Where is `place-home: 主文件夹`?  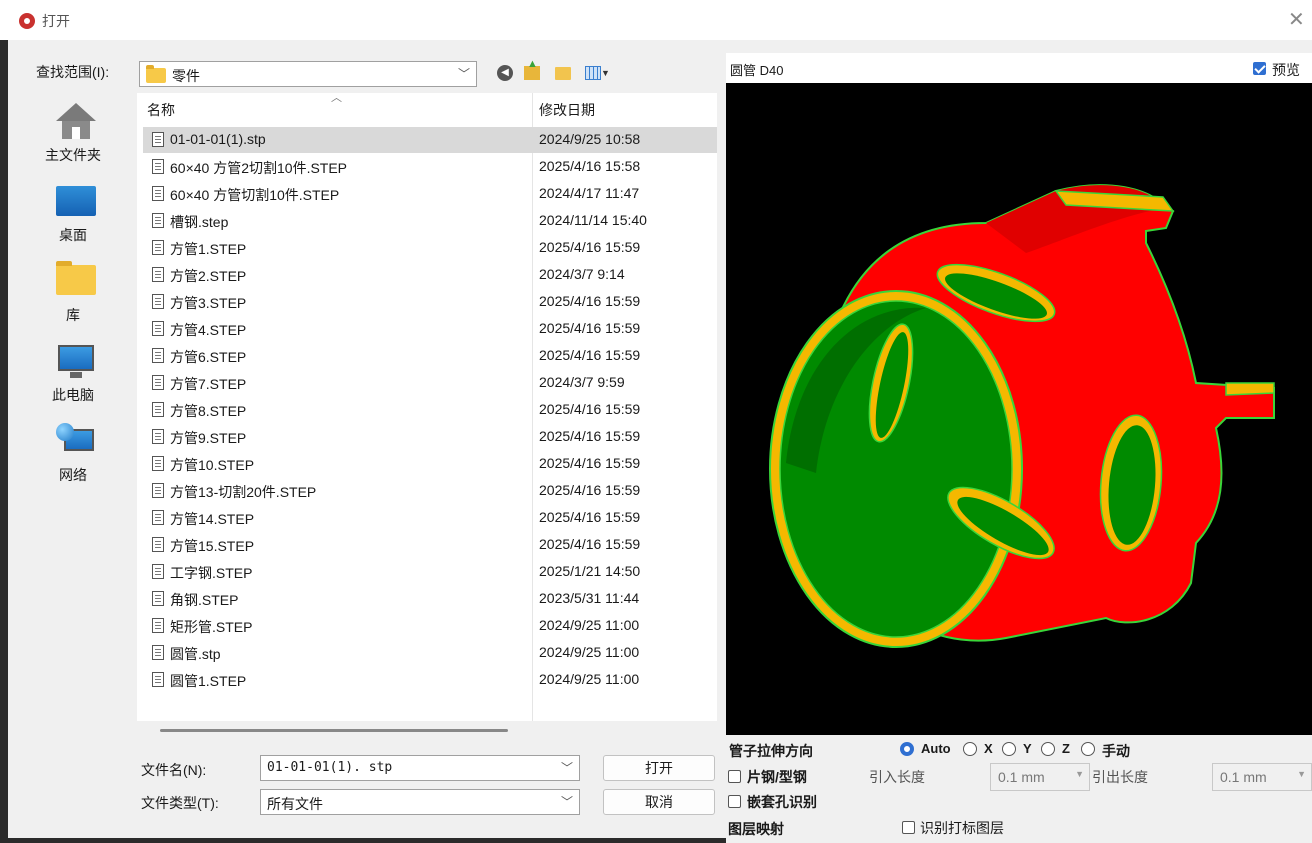 place-home: 主文件夹 is located at coordinates (73, 131).